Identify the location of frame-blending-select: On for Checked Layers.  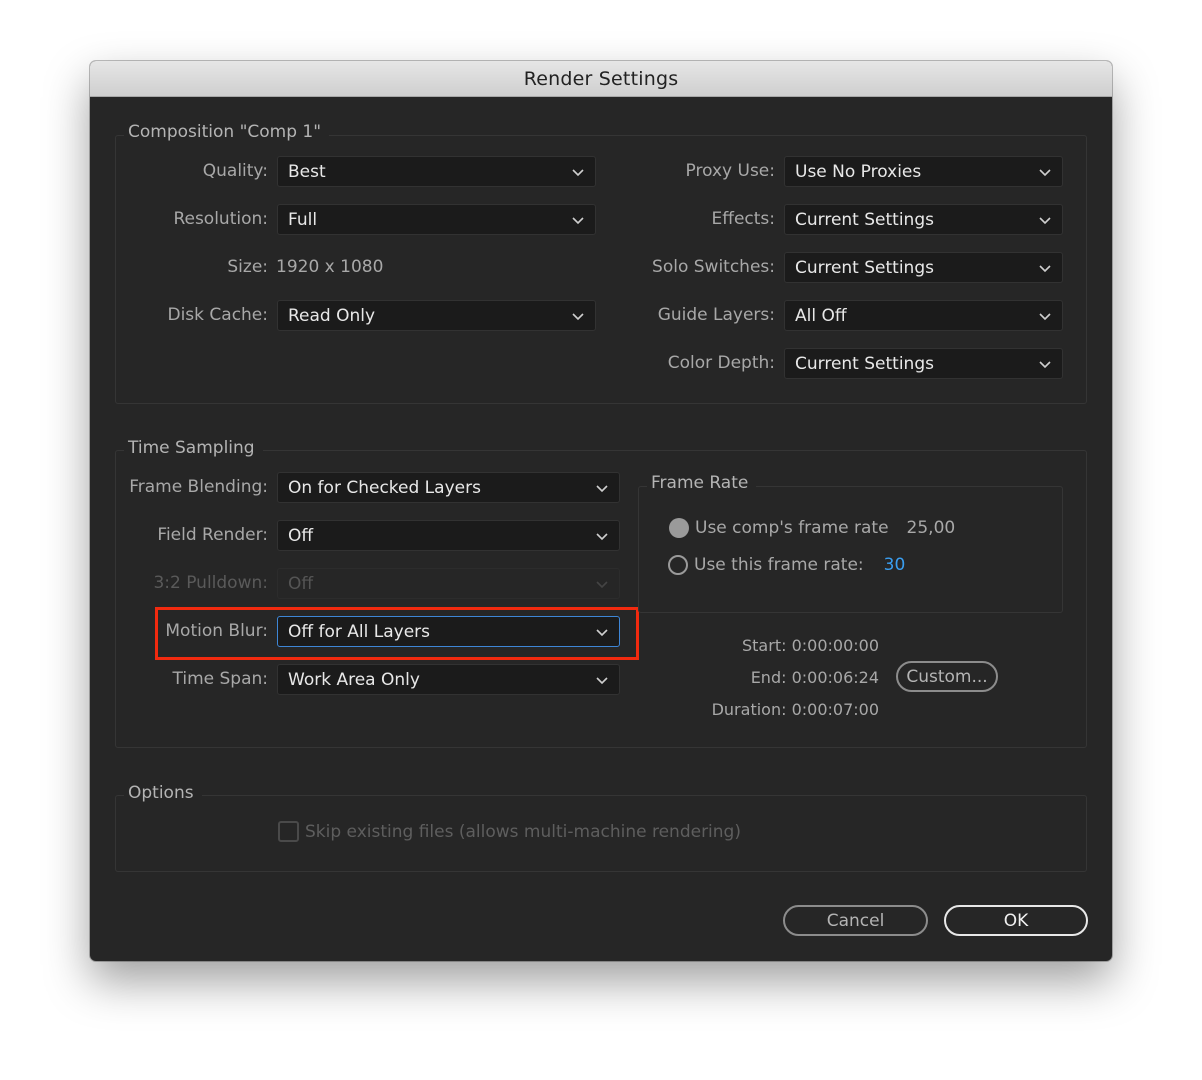
(448, 487).